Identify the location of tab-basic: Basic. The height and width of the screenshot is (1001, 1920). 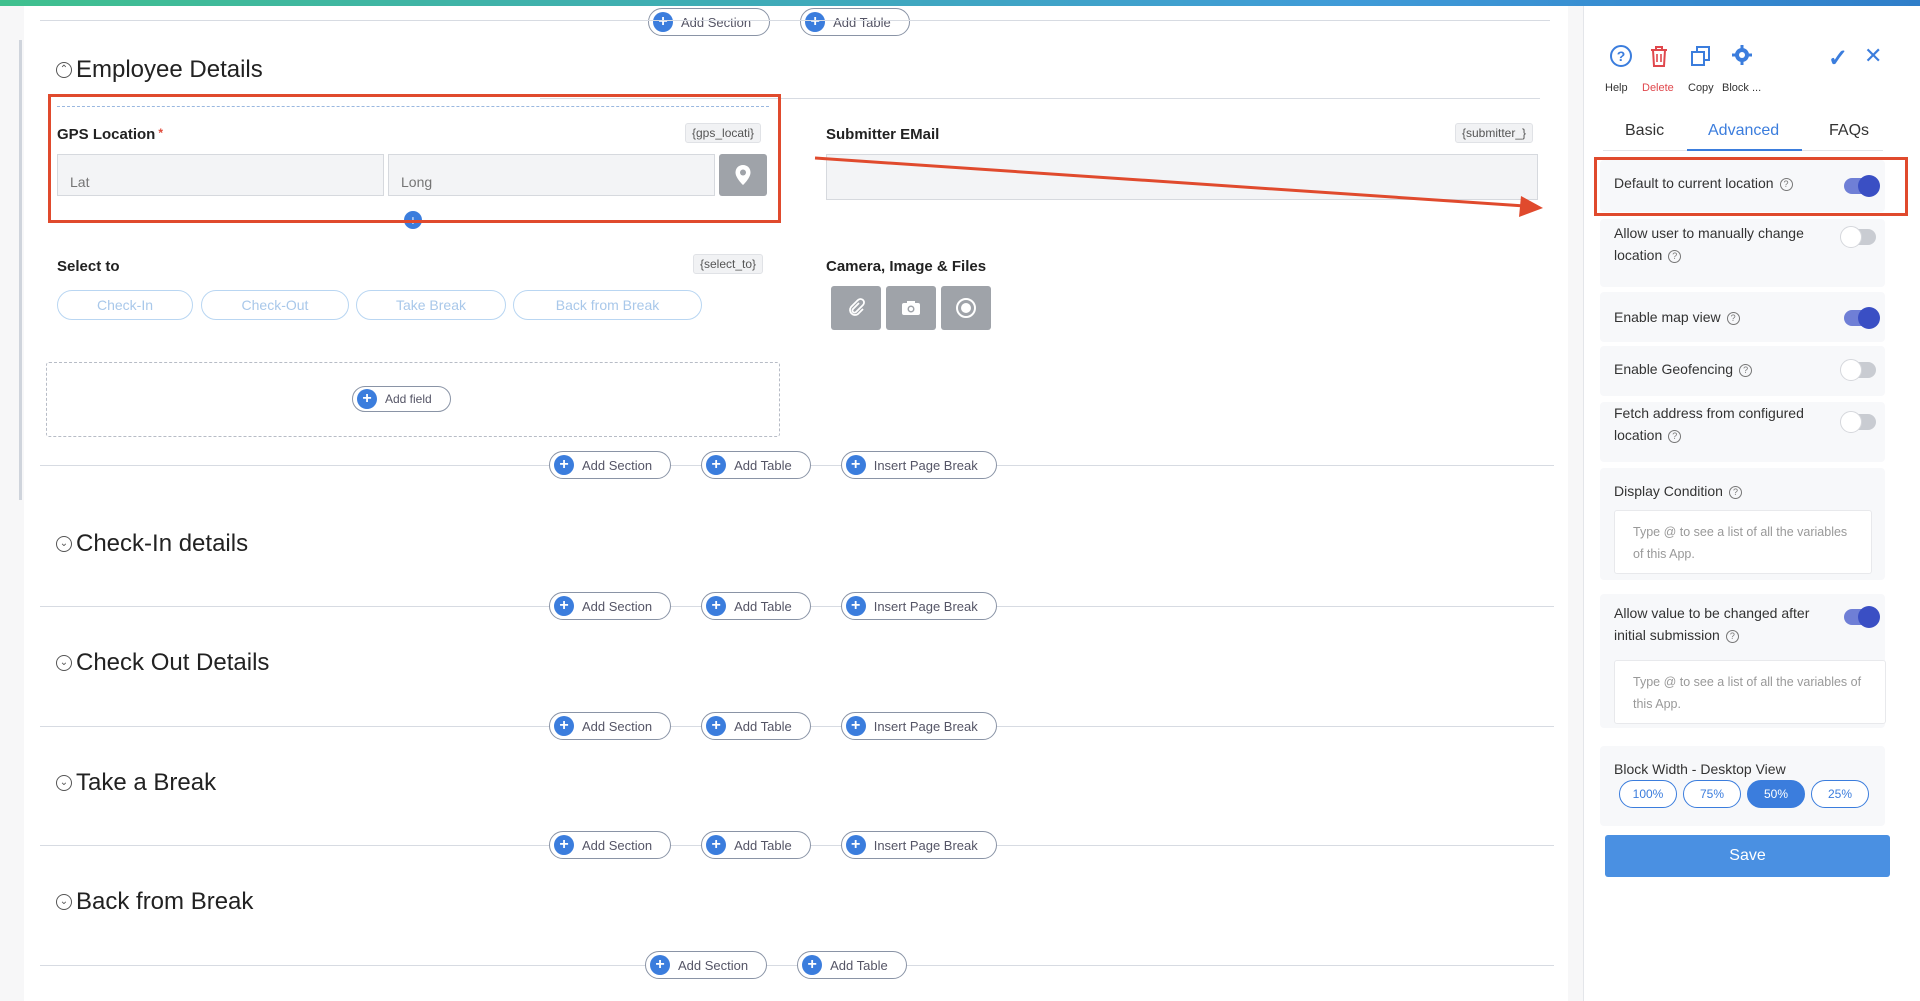
(1644, 131).